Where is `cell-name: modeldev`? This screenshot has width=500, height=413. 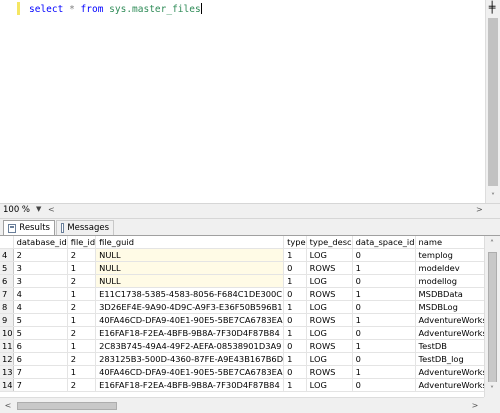
cell-name: modeldev is located at coordinates (449, 268).